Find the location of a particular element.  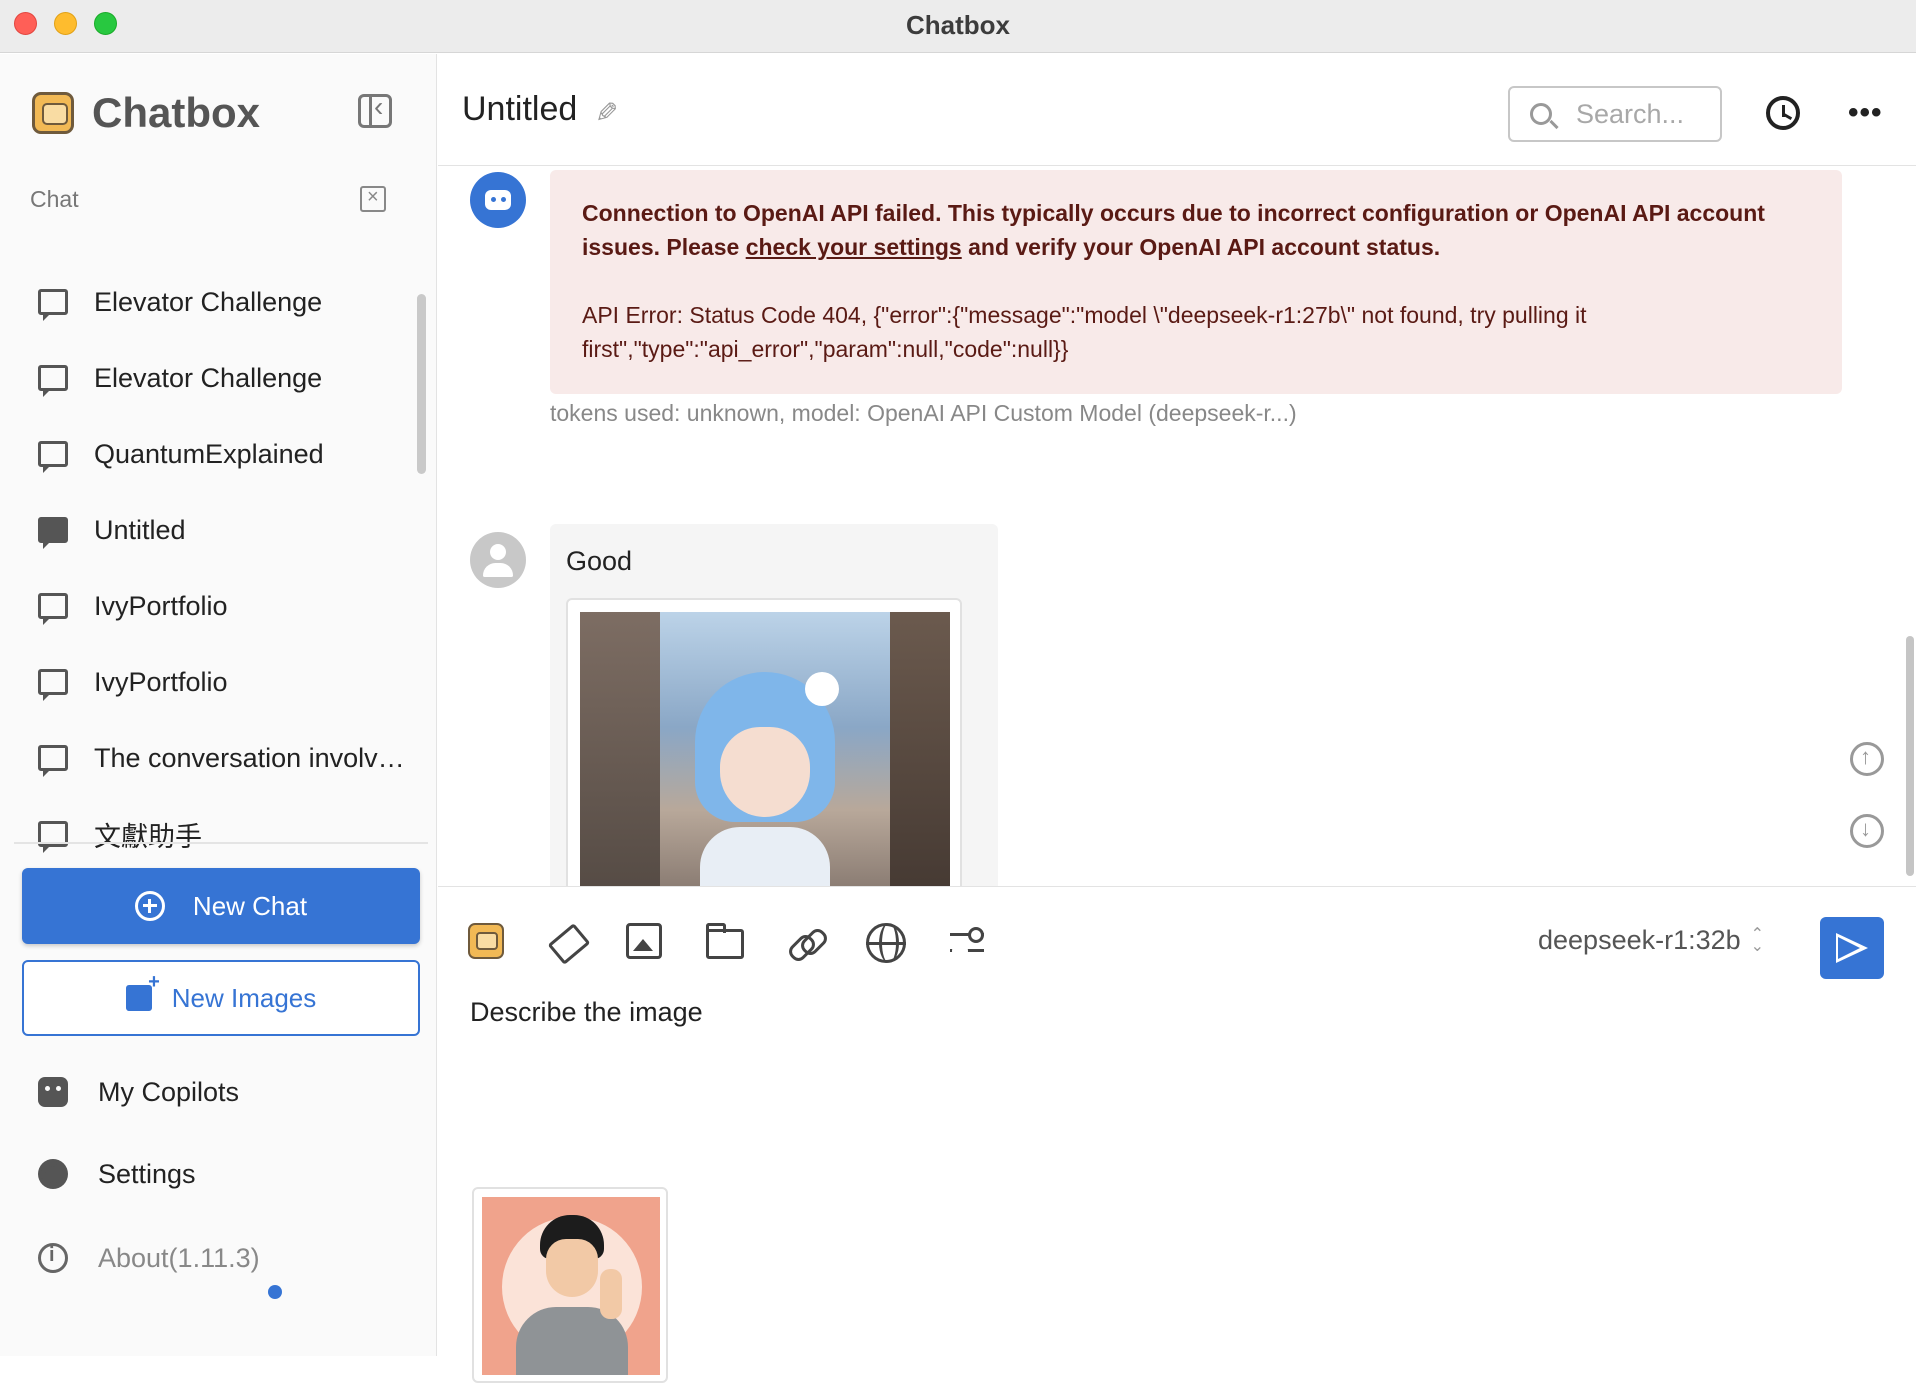

user-message-text: Good is located at coordinates (599, 561).